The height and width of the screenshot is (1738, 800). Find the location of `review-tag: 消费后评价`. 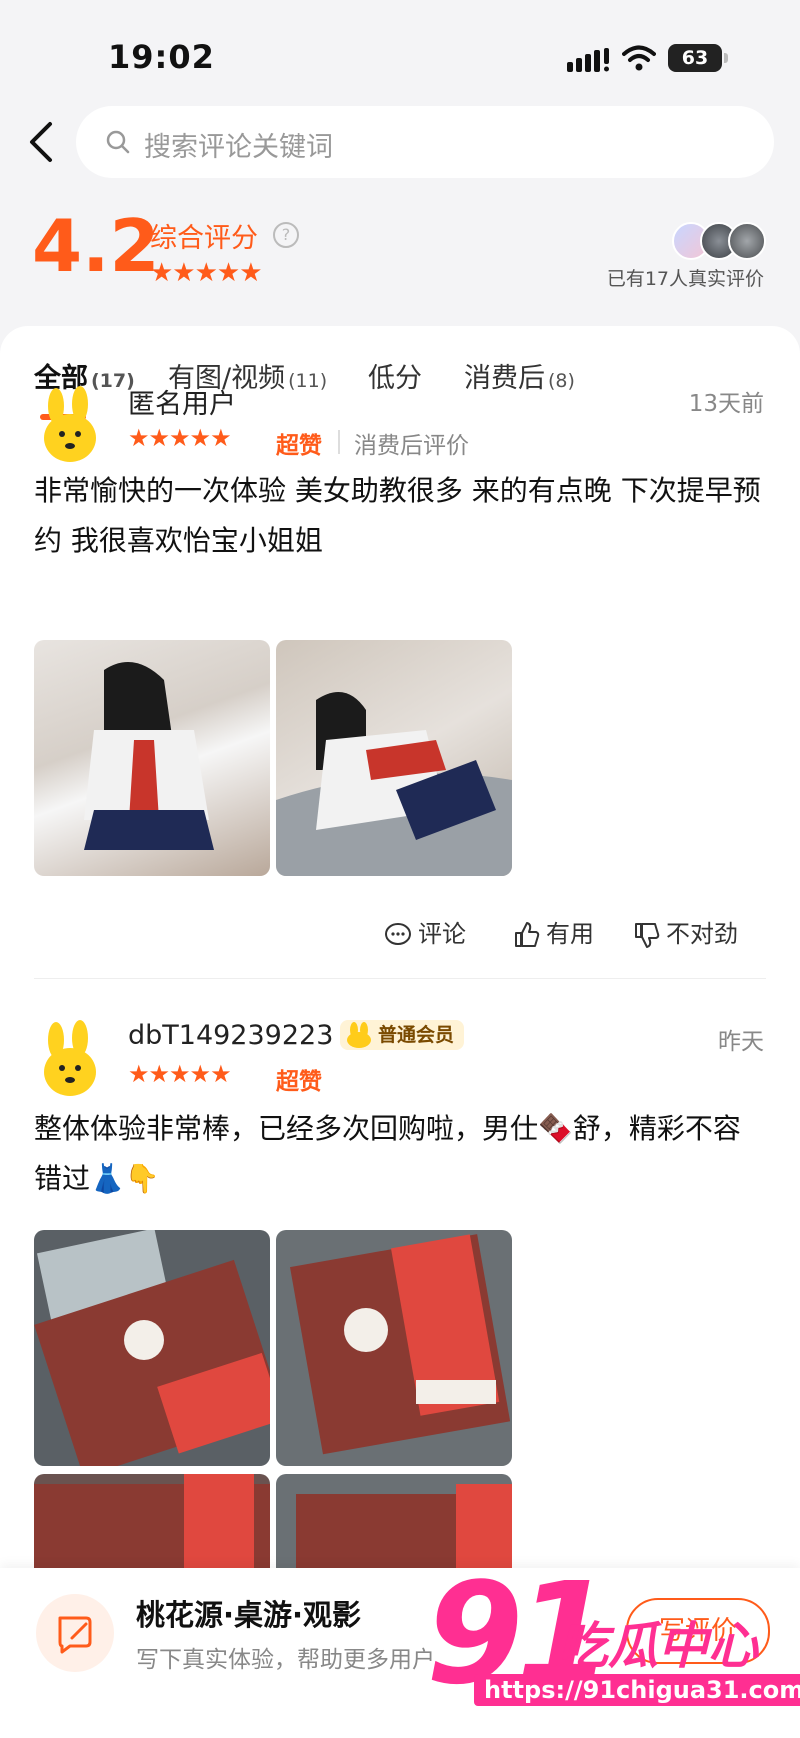

review-tag: 消费后评价 is located at coordinates (411, 446).